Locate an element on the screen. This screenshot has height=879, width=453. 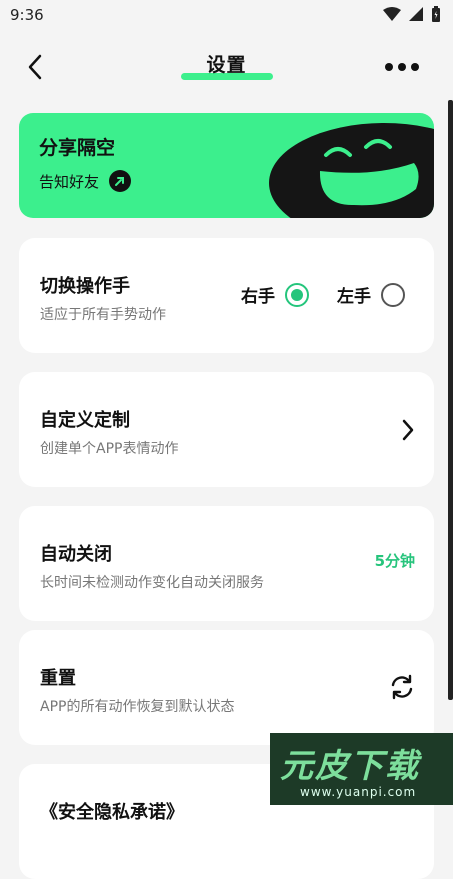
custom-setting-card: 自定义定制 创建单个APP表情动作 is located at coordinates (226, 429).